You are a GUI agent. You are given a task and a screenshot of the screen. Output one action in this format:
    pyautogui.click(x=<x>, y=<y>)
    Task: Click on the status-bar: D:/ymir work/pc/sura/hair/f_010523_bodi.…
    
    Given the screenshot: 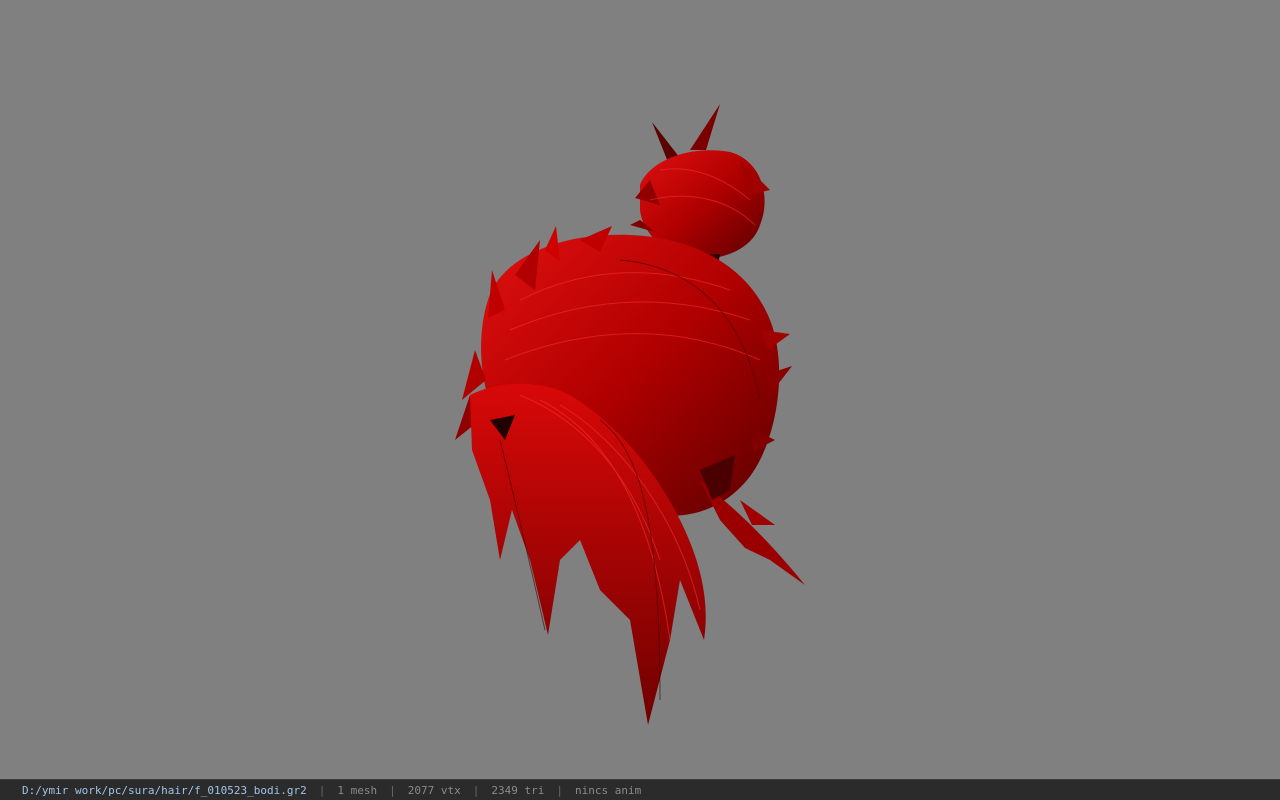 What is the action you would take?
    pyautogui.click(x=640, y=789)
    